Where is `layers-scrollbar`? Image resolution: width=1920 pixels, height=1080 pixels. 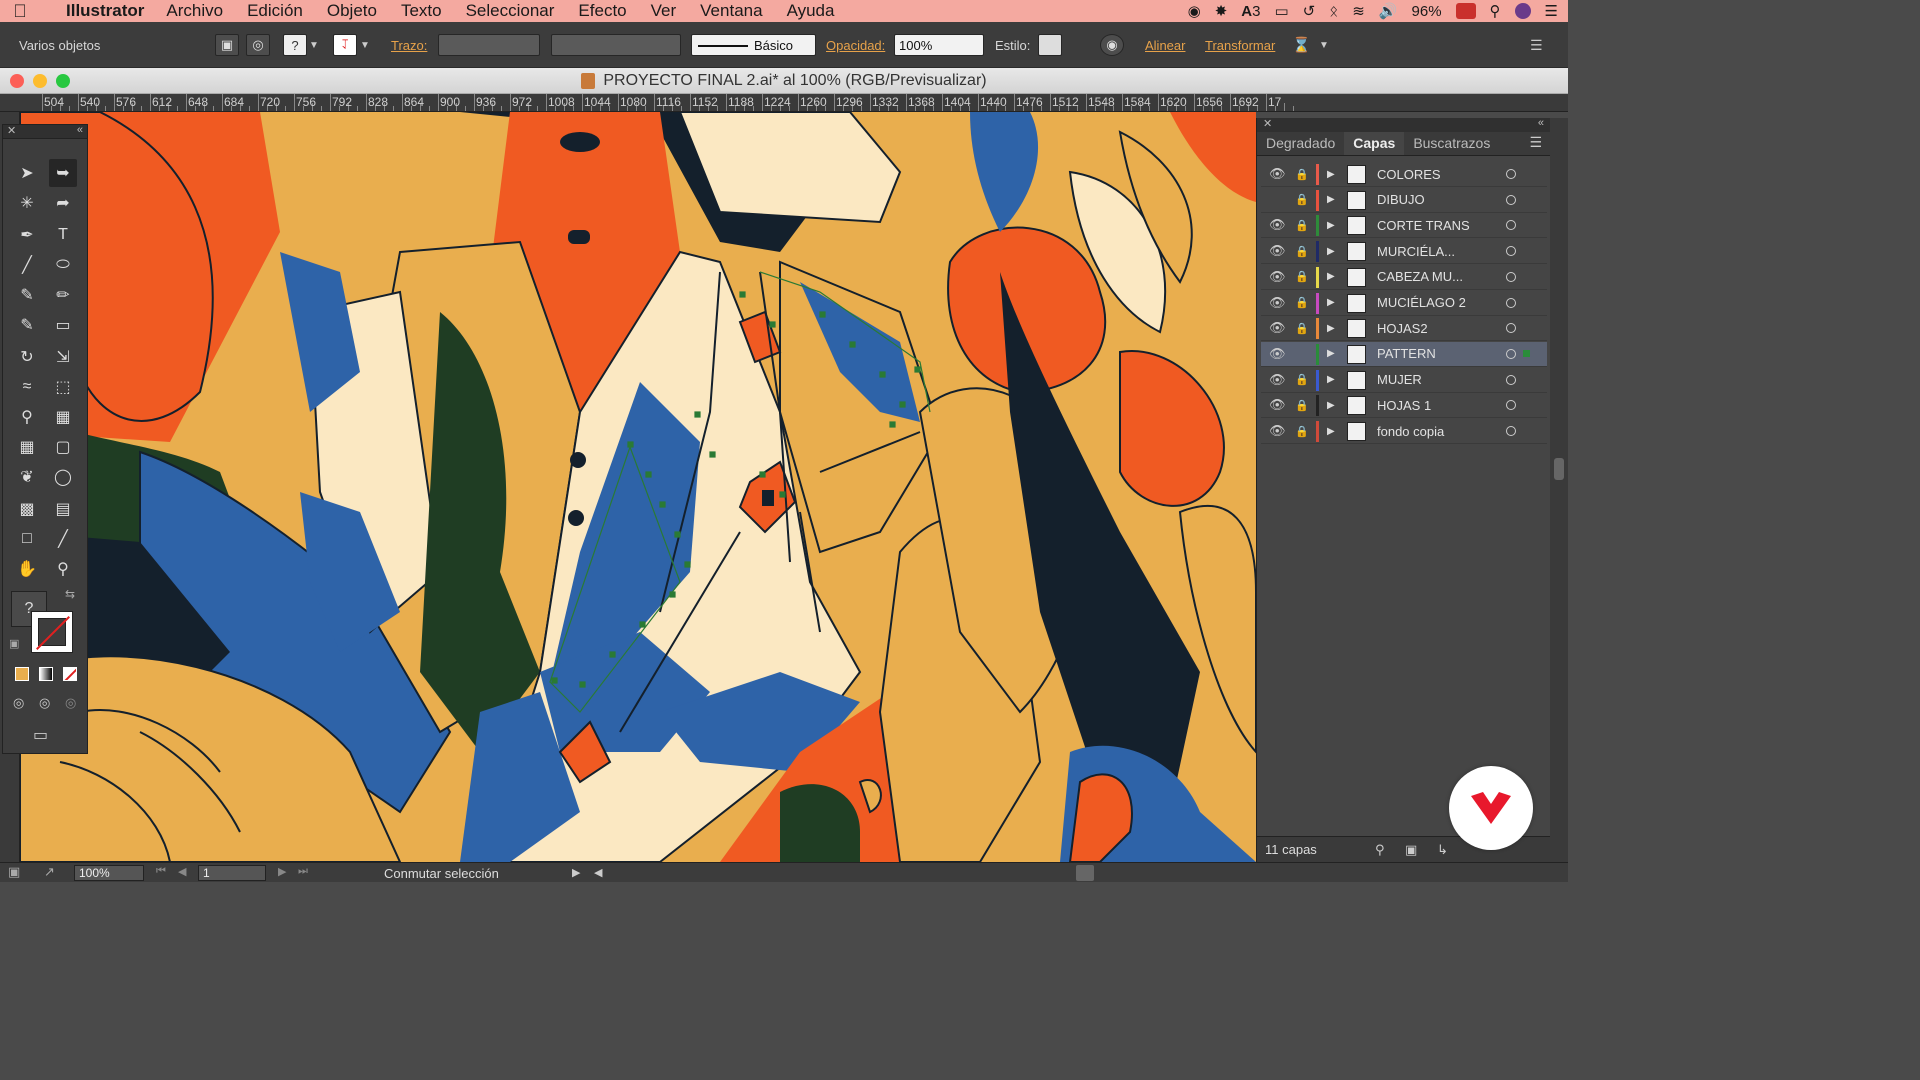
layers-scrollbar is located at coordinates (1559, 490).